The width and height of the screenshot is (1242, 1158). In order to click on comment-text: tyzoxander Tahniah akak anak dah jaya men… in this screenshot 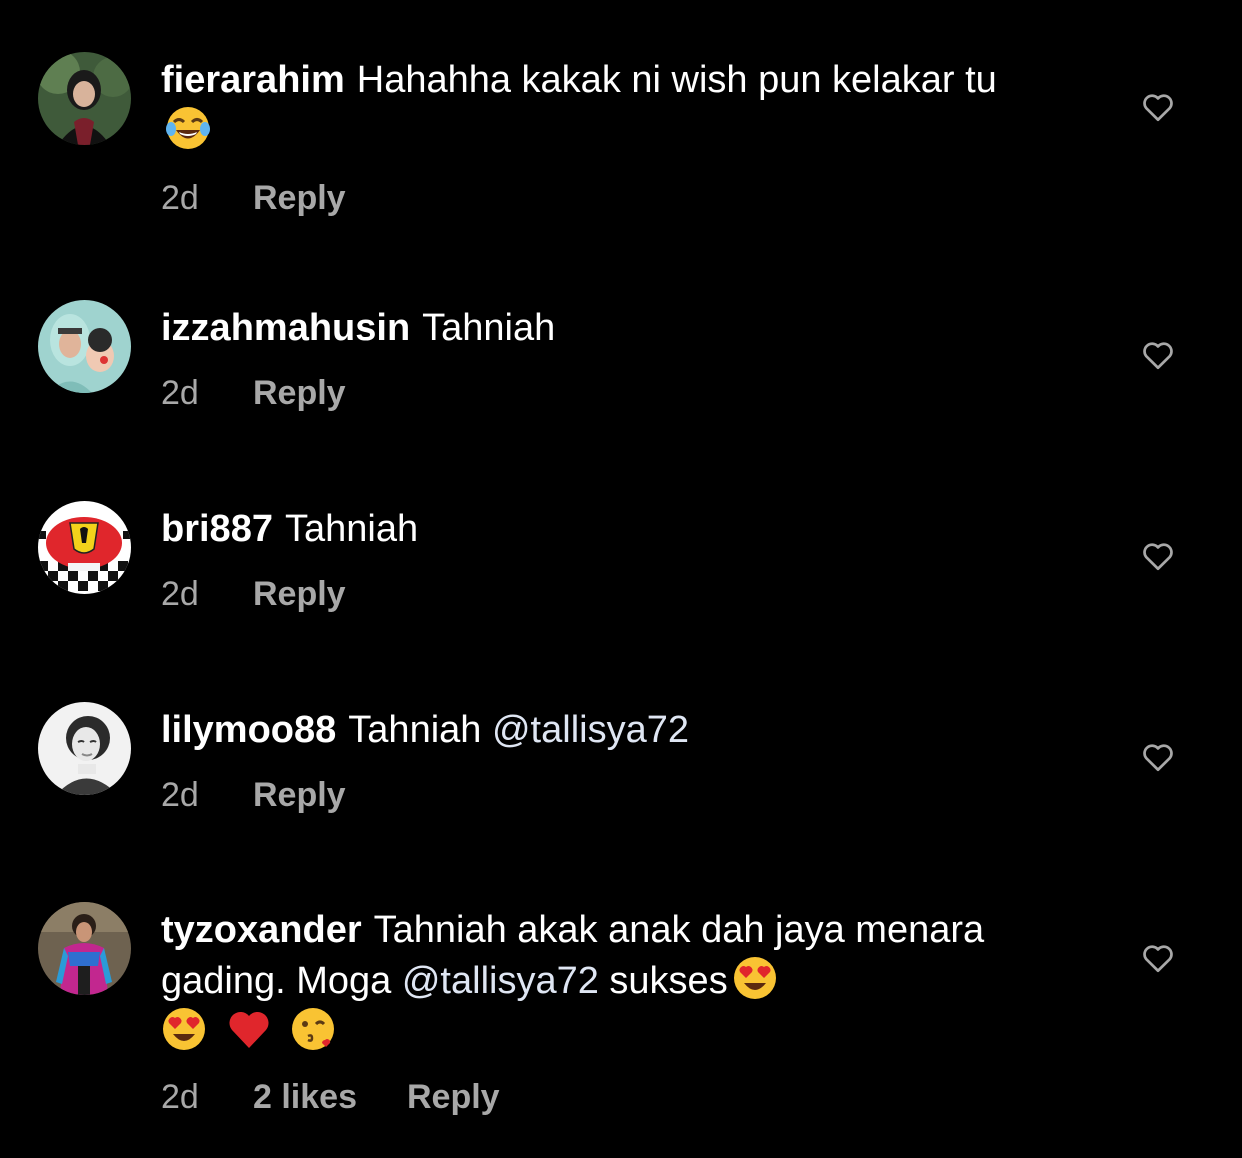, I will do `click(611, 979)`.